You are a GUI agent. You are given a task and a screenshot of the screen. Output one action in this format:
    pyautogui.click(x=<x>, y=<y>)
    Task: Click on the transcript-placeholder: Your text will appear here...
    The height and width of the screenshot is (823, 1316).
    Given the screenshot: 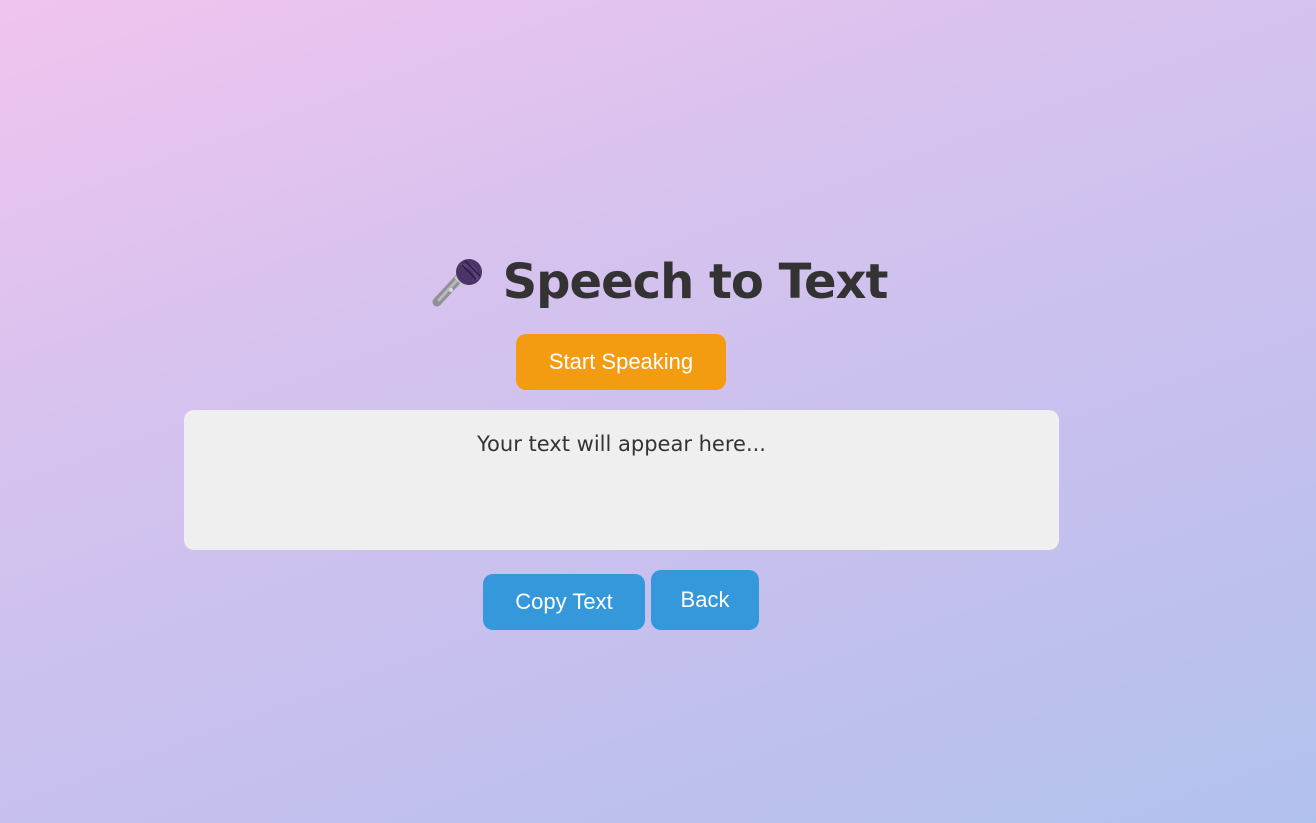 What is the action you would take?
    pyautogui.click(x=621, y=444)
    